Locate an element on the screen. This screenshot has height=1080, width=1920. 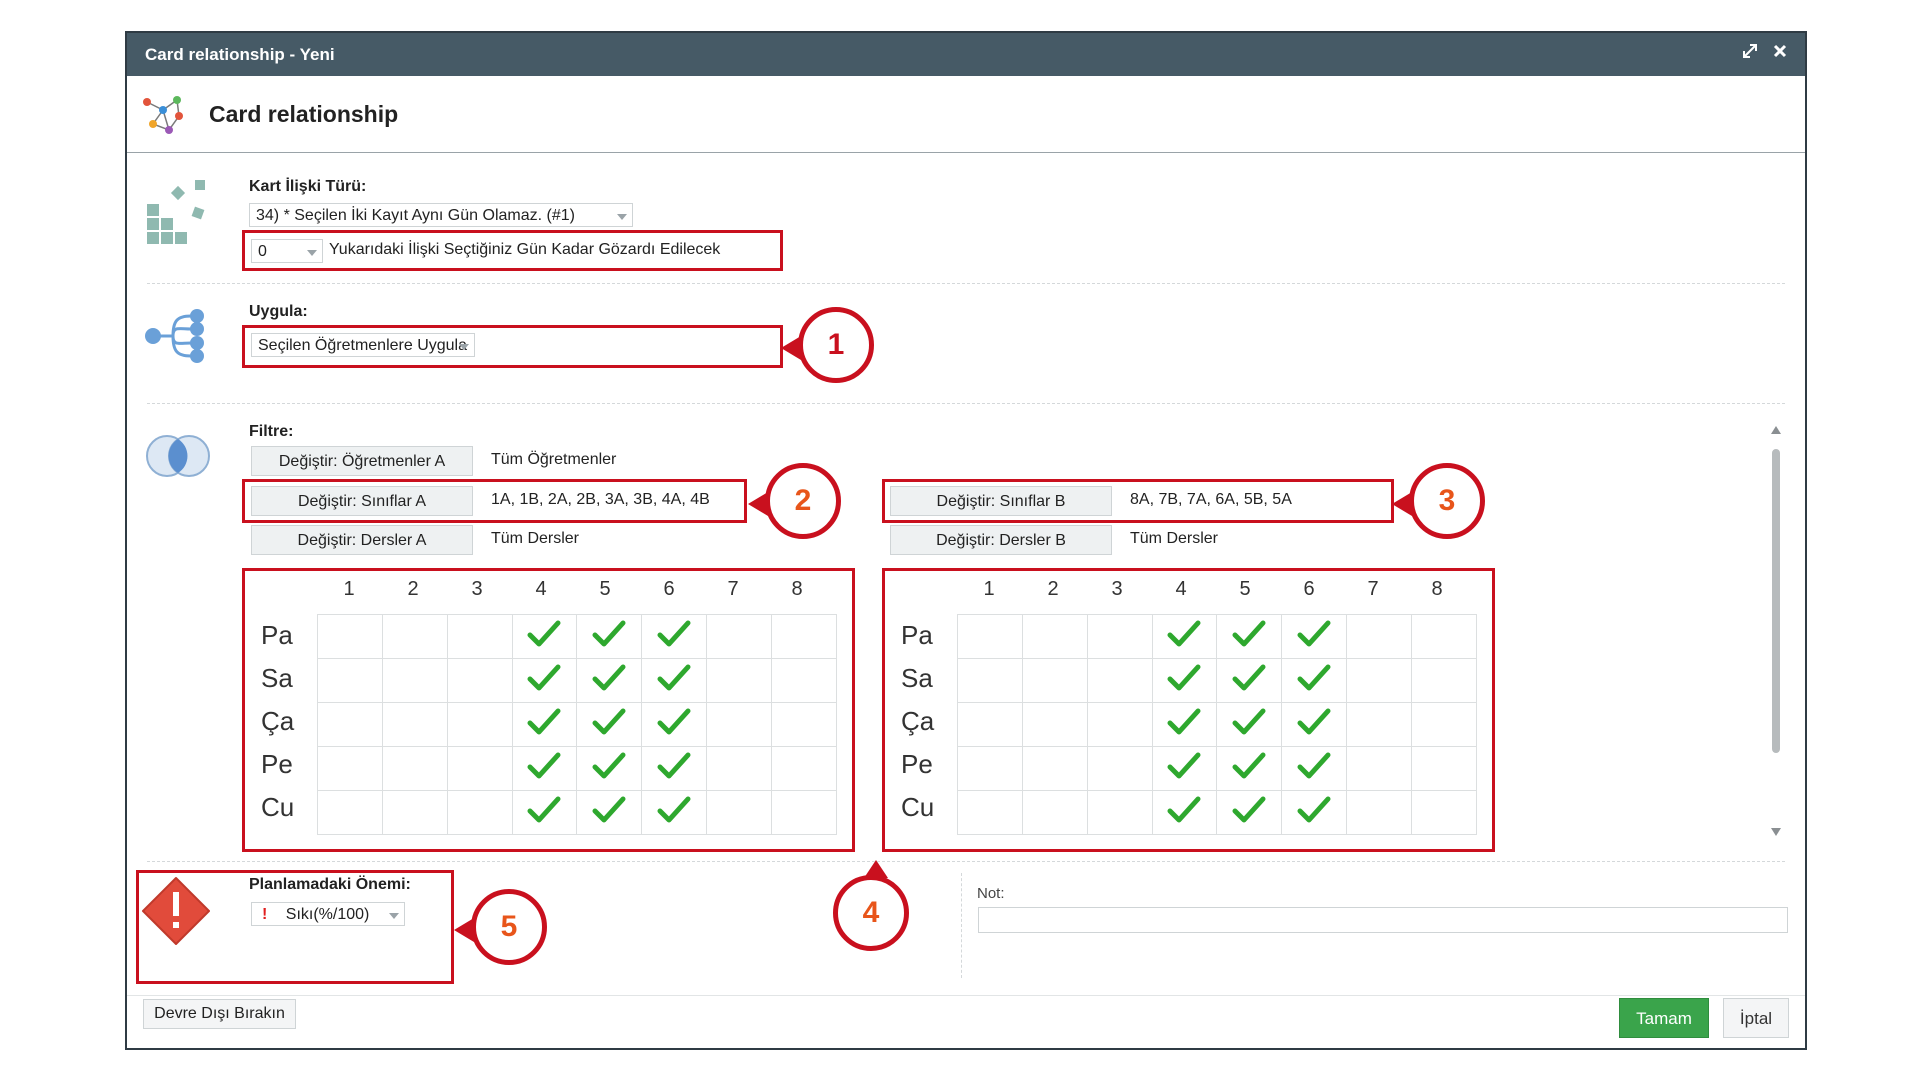
day-label: Pe is located at coordinates (917, 764).